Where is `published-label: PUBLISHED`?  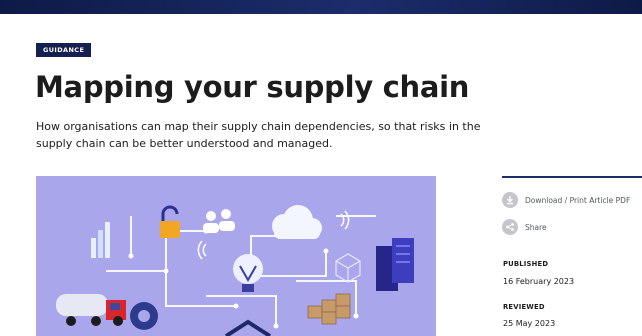 published-label: PUBLISHED is located at coordinates (526, 264).